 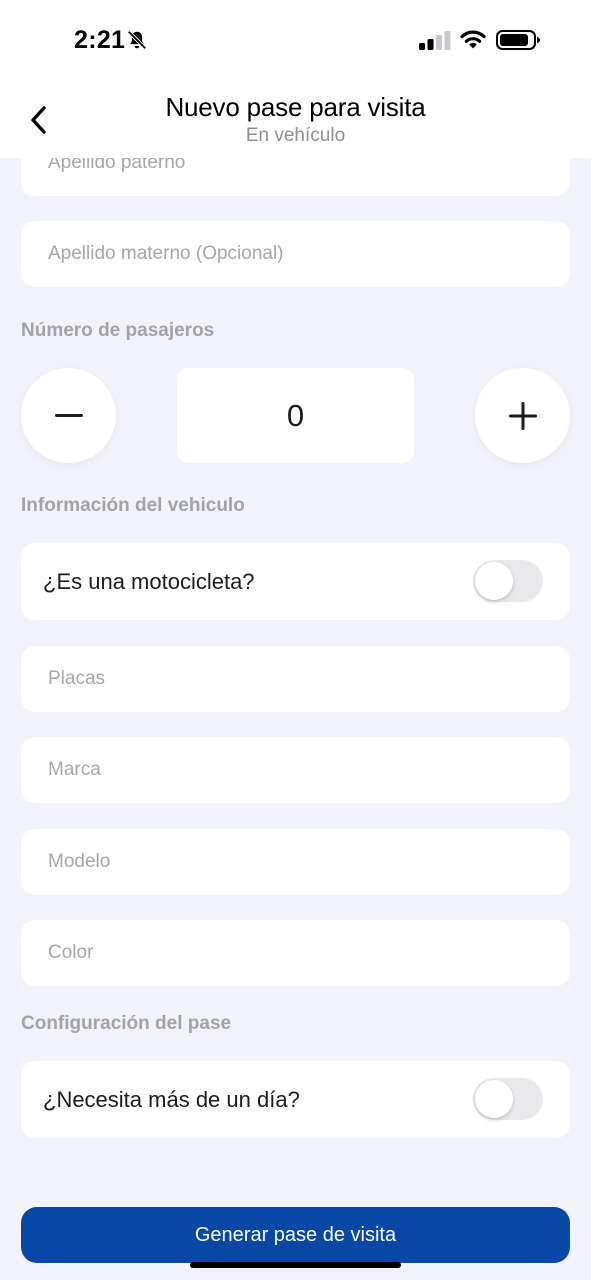 I want to click on decrement-pasajeros-button, so click(x=68, y=415).